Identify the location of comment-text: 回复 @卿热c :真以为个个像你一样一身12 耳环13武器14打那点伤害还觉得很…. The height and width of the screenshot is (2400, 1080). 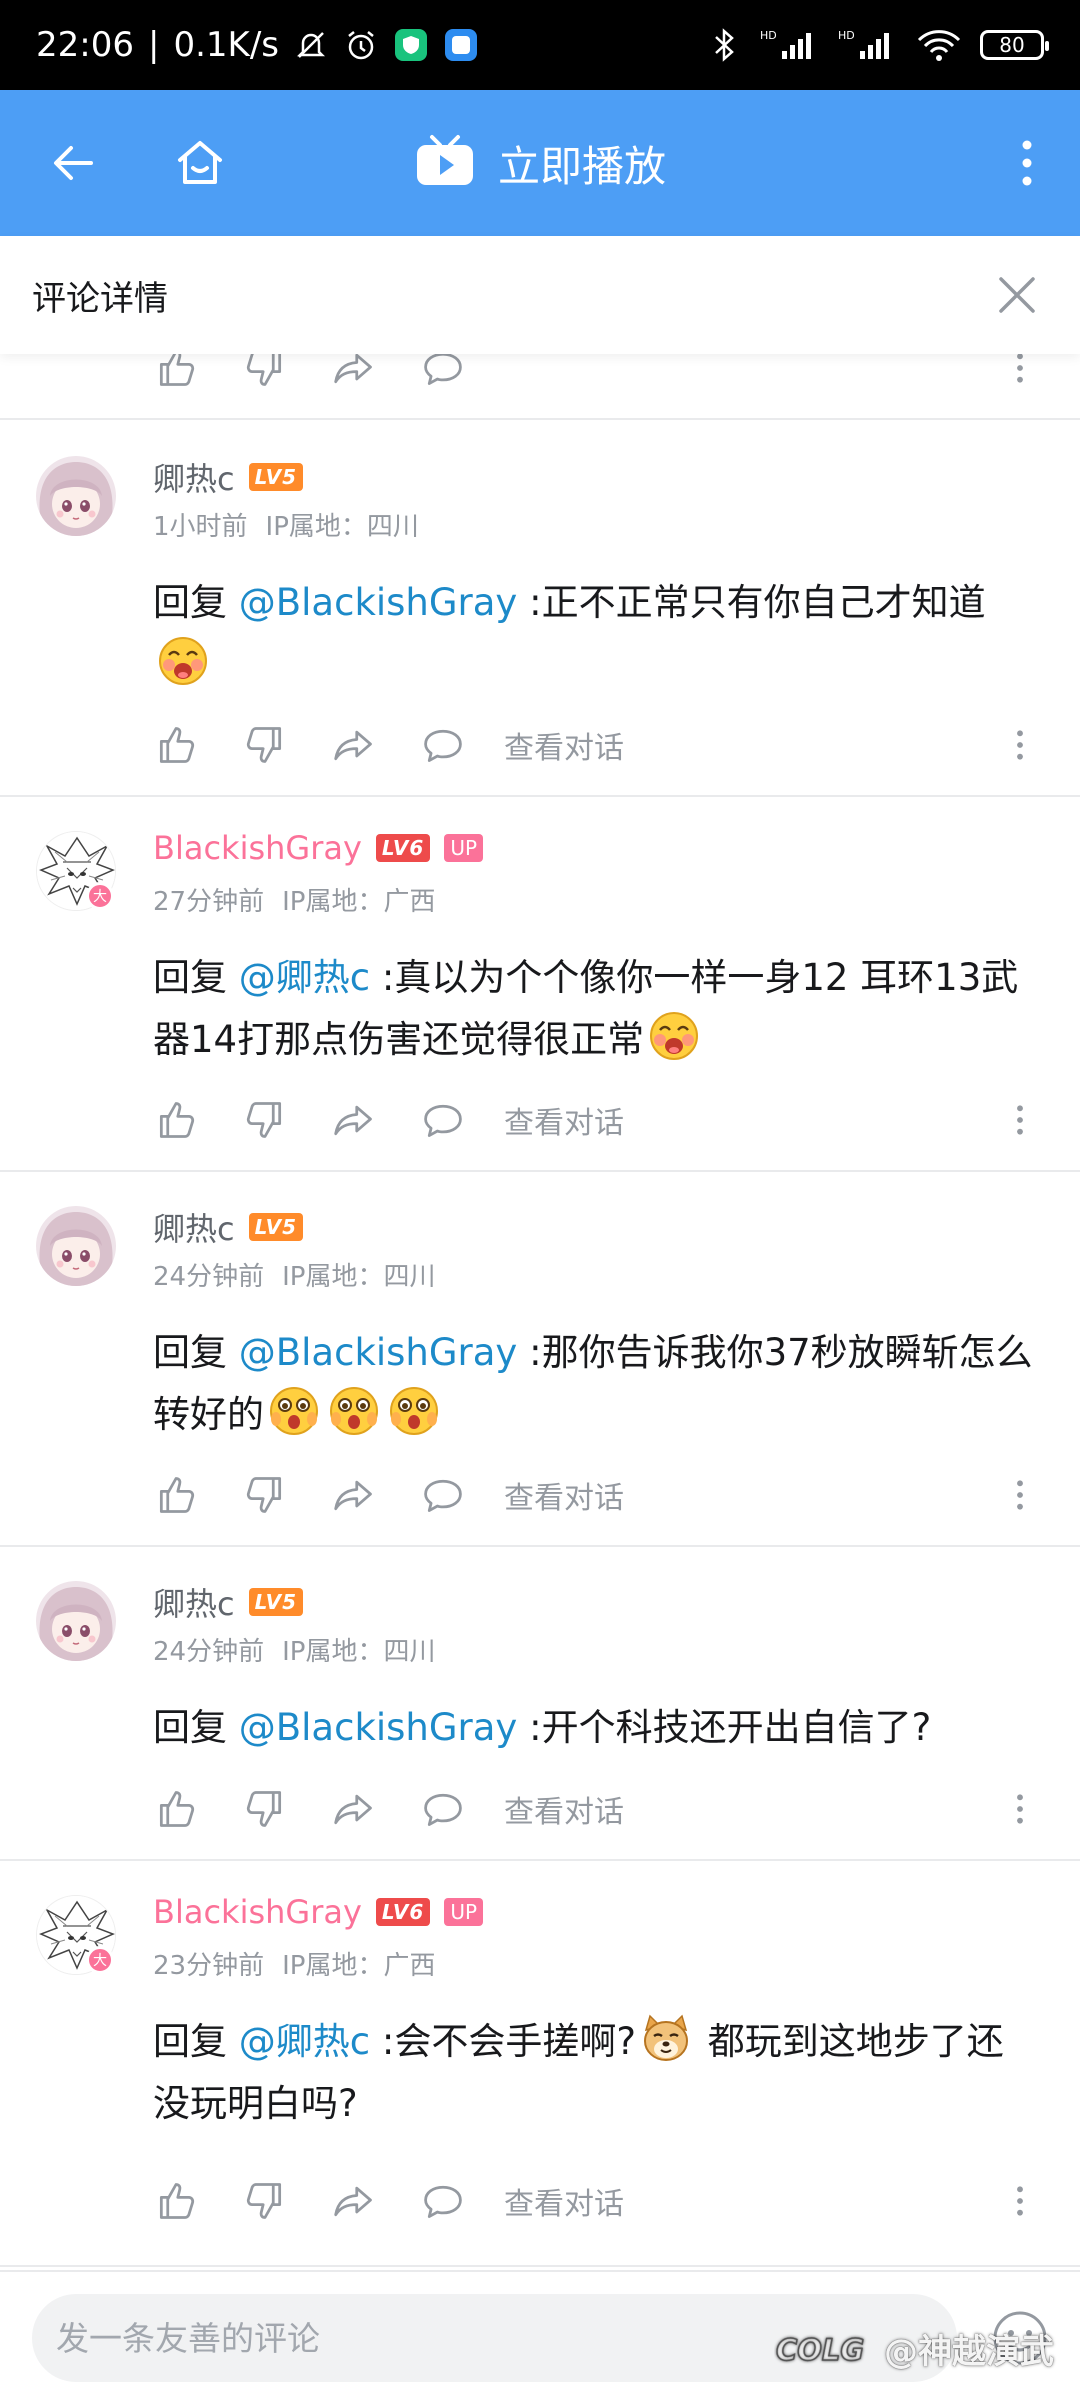
(586, 1009).